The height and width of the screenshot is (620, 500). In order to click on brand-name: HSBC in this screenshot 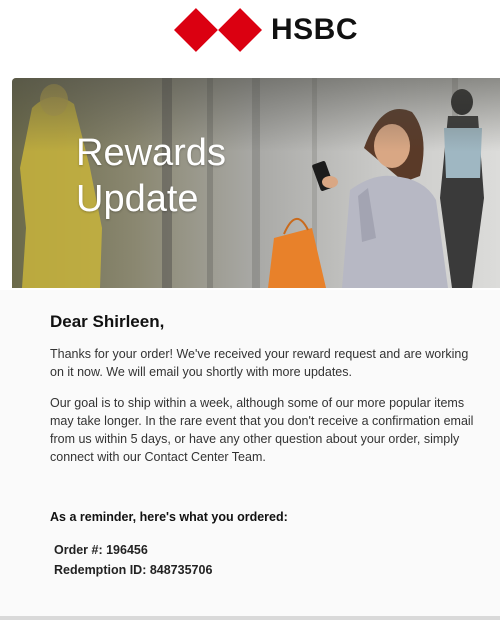, I will do `click(315, 29)`.